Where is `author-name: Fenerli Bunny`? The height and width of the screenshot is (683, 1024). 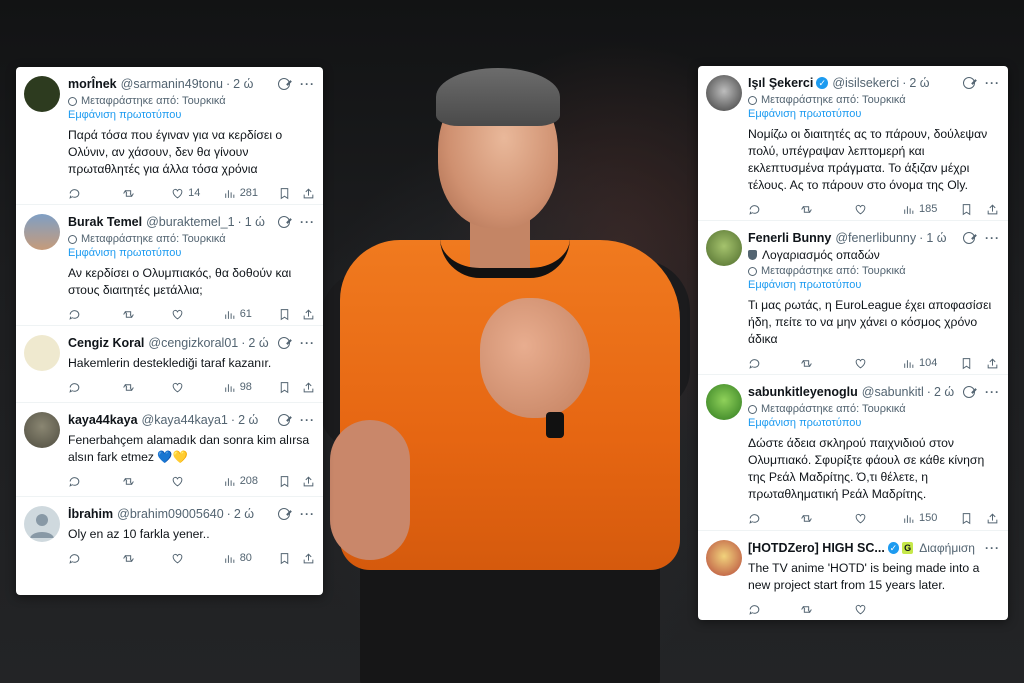
author-name: Fenerli Bunny is located at coordinates (789, 238).